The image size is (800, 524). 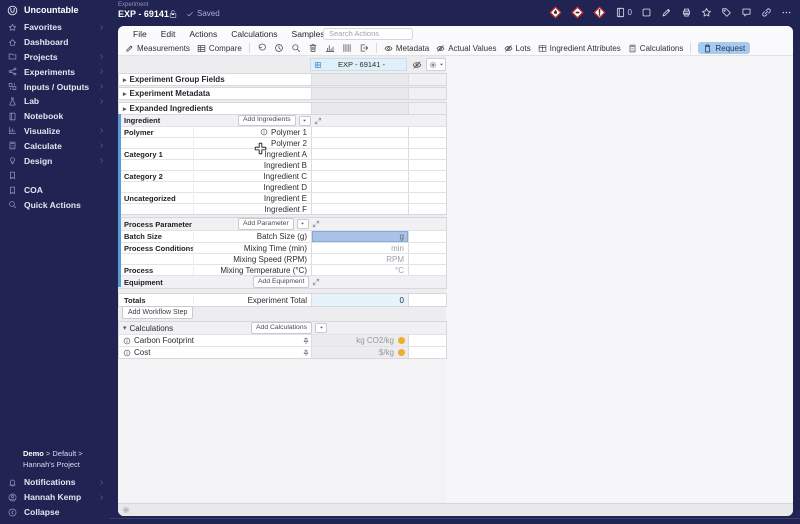 I want to click on ingredient-row: Polymer Polymer 1, so click(x=282, y=131).